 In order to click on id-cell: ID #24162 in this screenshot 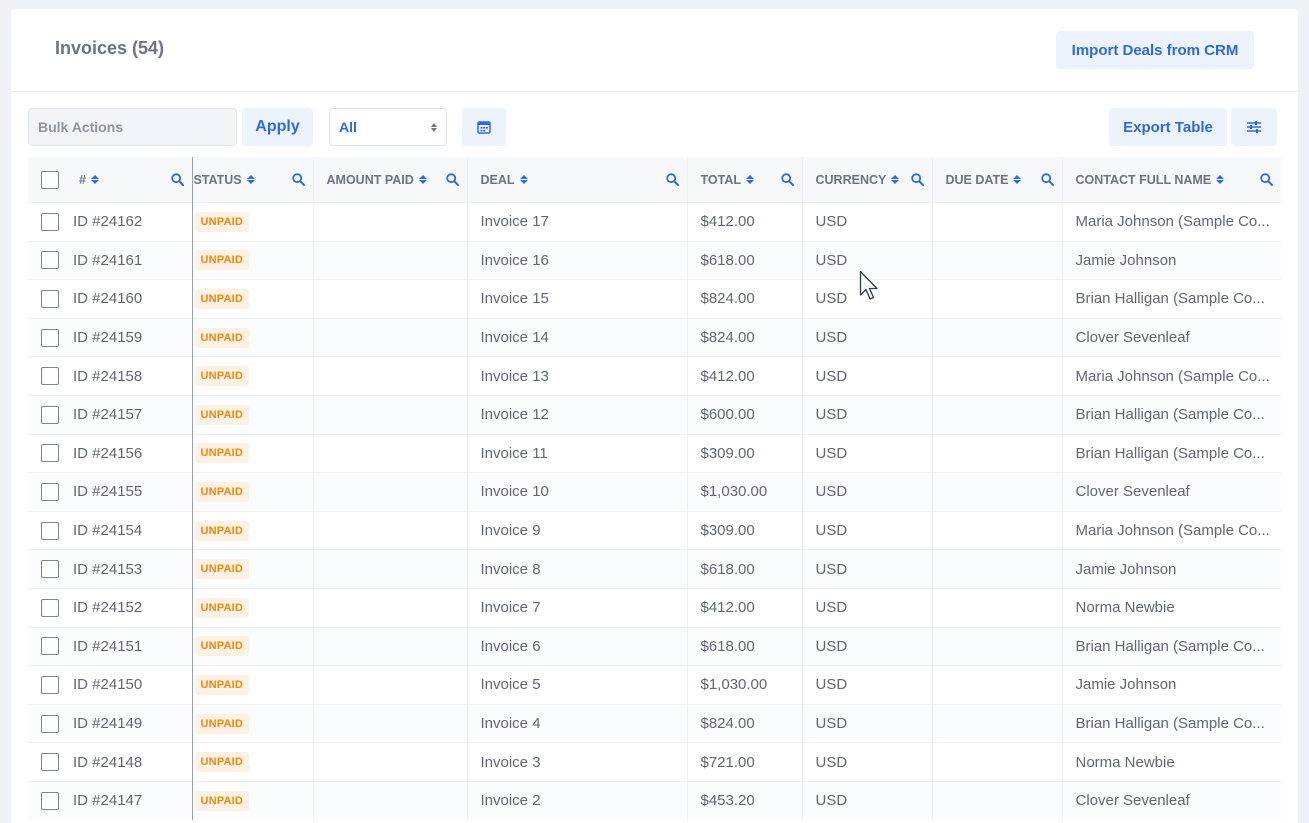, I will do `click(110, 222)`.